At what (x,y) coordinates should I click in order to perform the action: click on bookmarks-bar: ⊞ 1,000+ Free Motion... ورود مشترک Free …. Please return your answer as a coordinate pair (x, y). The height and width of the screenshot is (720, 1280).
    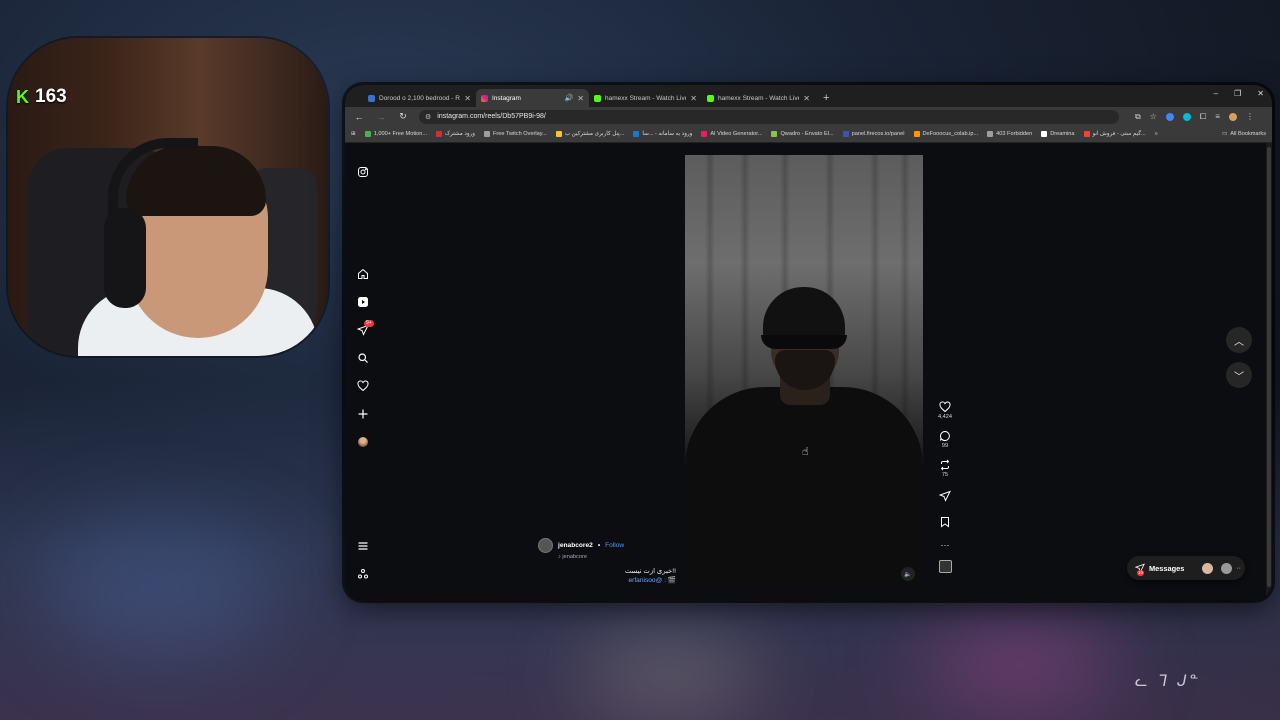
    Looking at the image, I should click on (808, 134).